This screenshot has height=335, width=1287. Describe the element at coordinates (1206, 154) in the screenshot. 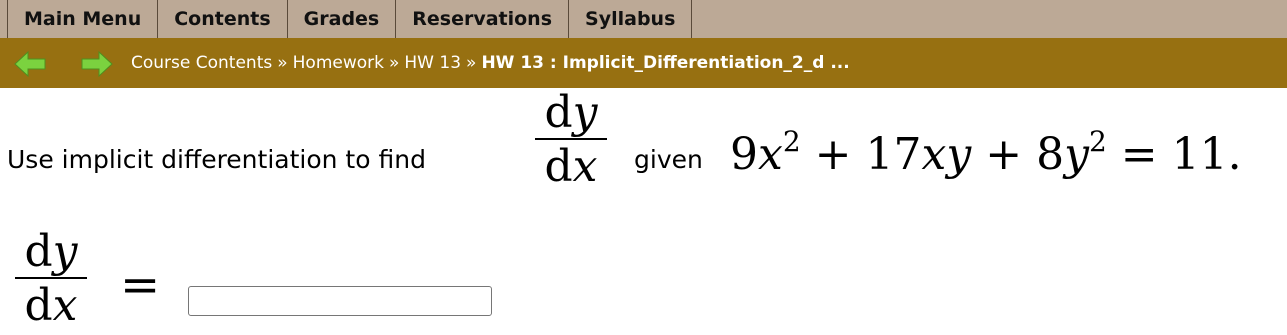

I see `eq-rhs: 11.` at that location.